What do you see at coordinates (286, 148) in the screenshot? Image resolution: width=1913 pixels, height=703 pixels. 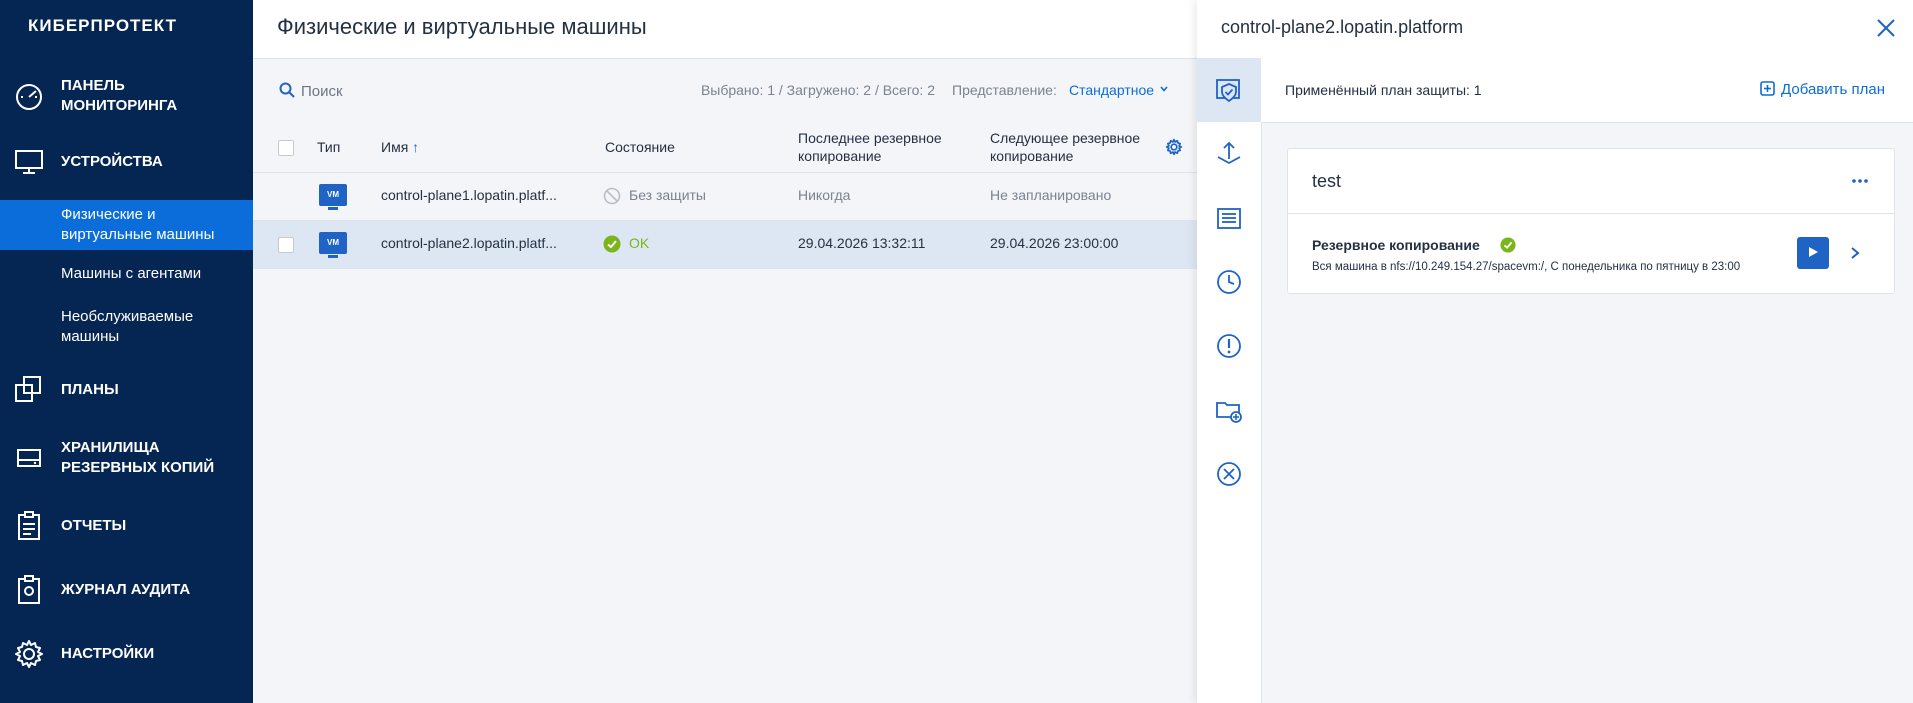 I see `select-all-checkbox` at bounding box center [286, 148].